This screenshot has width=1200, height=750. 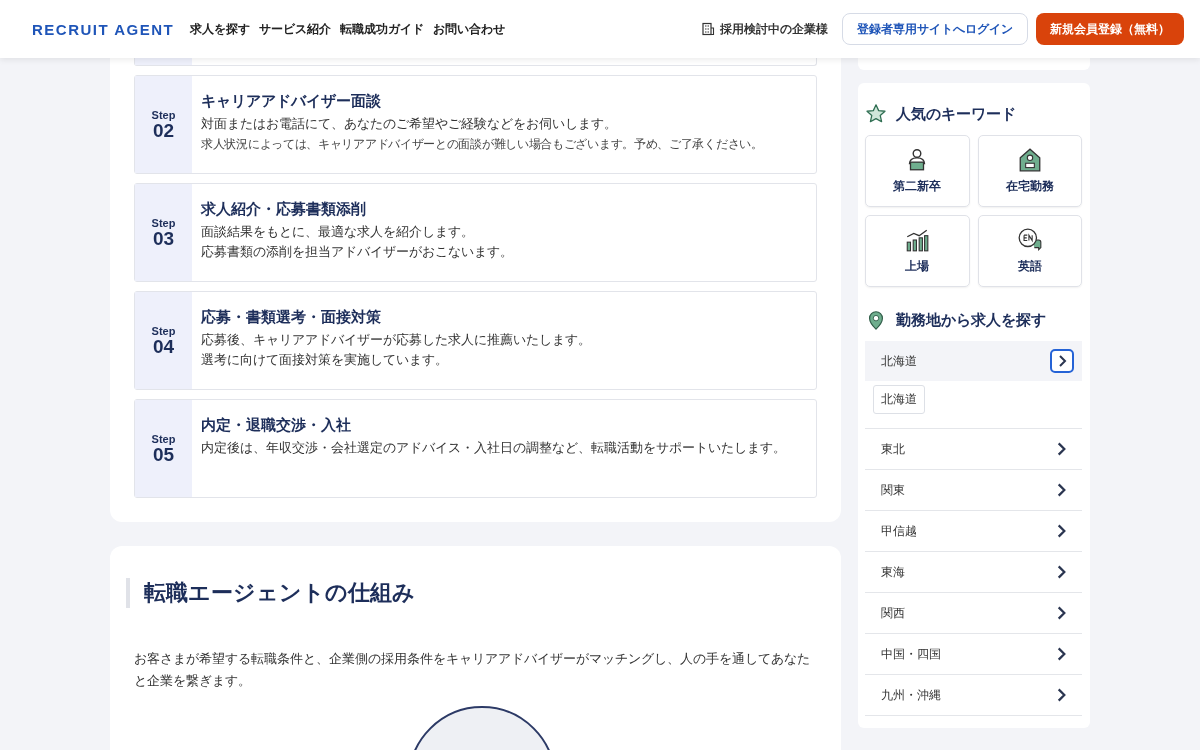 What do you see at coordinates (295, 29) in the screenshot?
I see `nav-link: サービス紹介` at bounding box center [295, 29].